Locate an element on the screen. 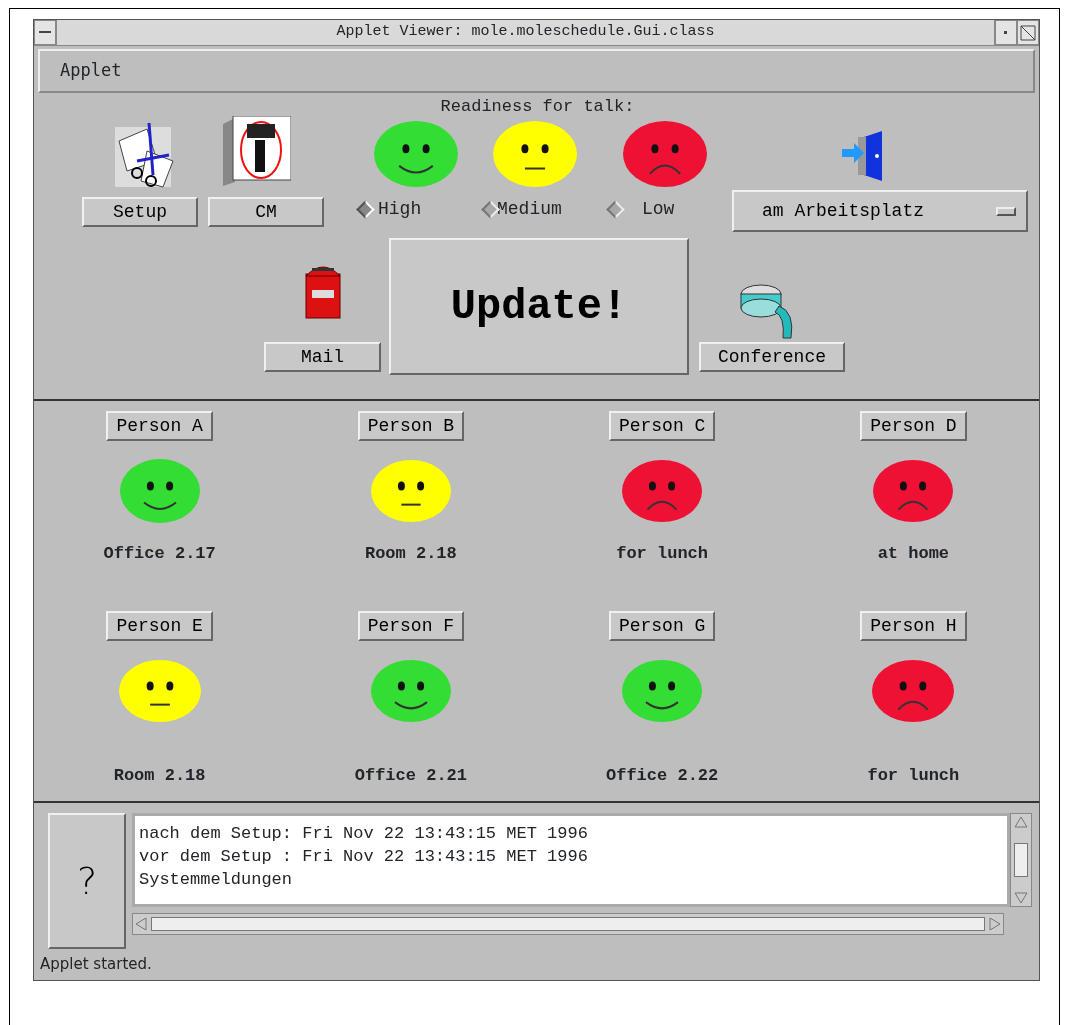 The height and width of the screenshot is (1025, 1069). message-line: nach dem Setup: Fri Nov 22 13:43:15 MET 1996 is located at coordinates (364, 834).